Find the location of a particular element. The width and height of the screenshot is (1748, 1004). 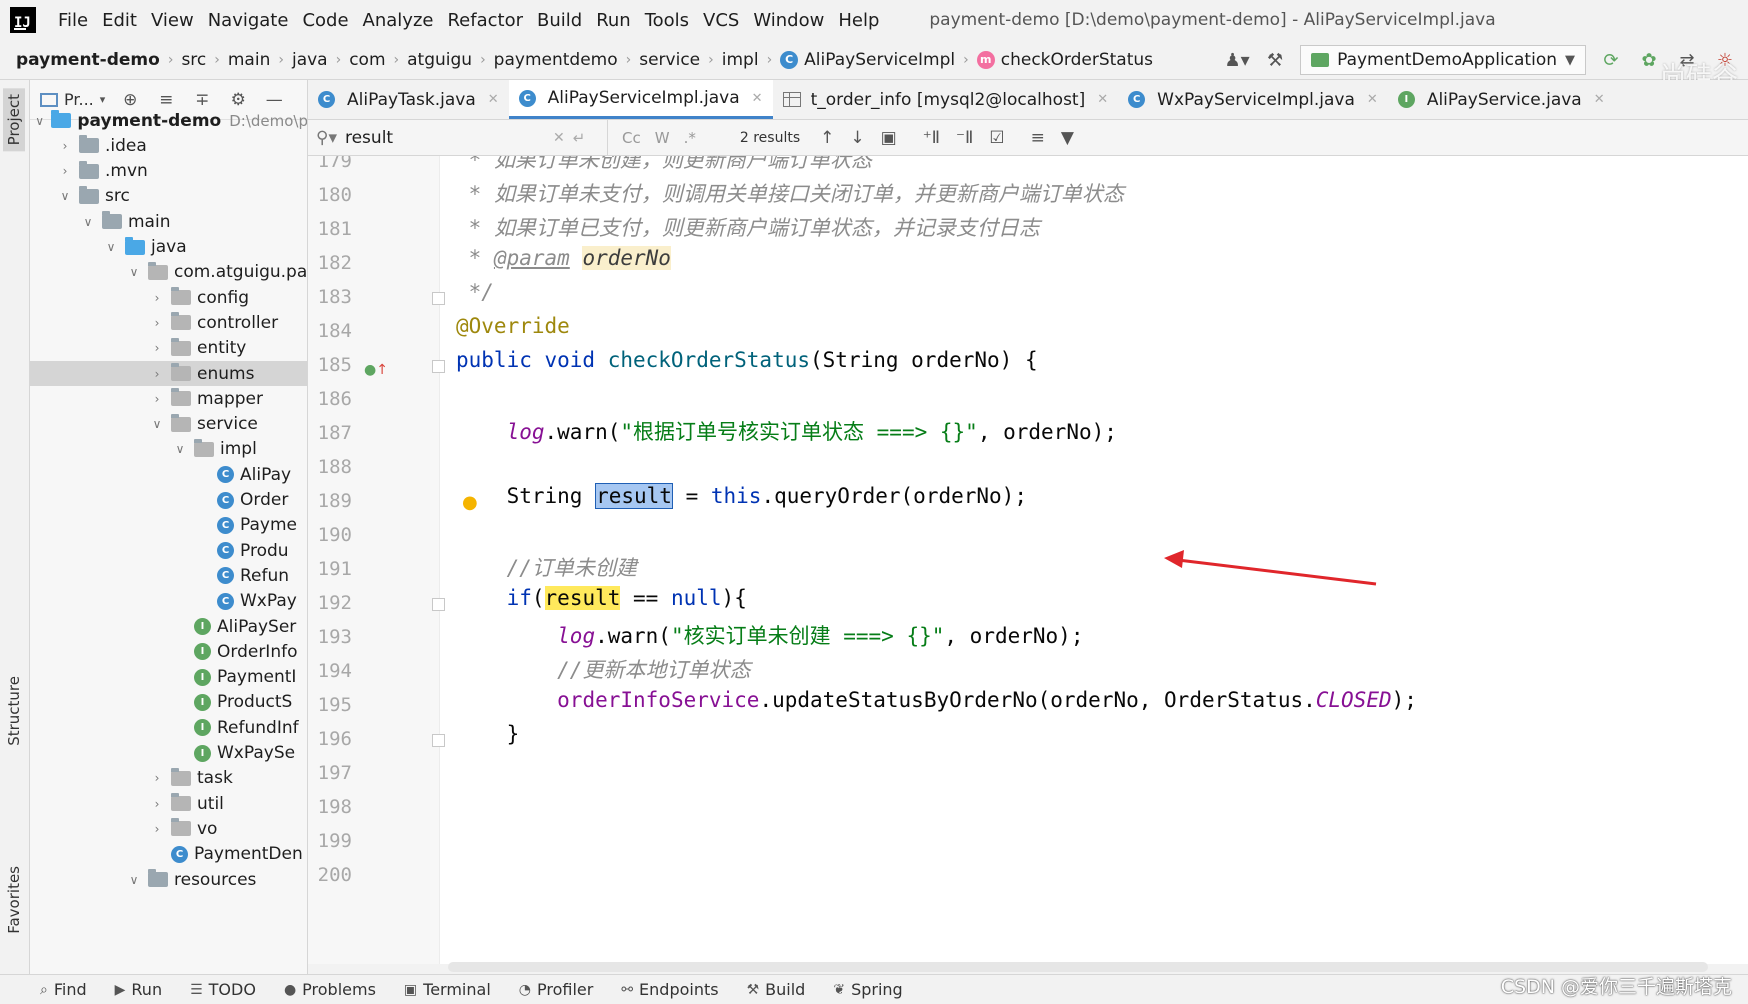

structure-tool-tab: Structure is located at coordinates (14, 711).